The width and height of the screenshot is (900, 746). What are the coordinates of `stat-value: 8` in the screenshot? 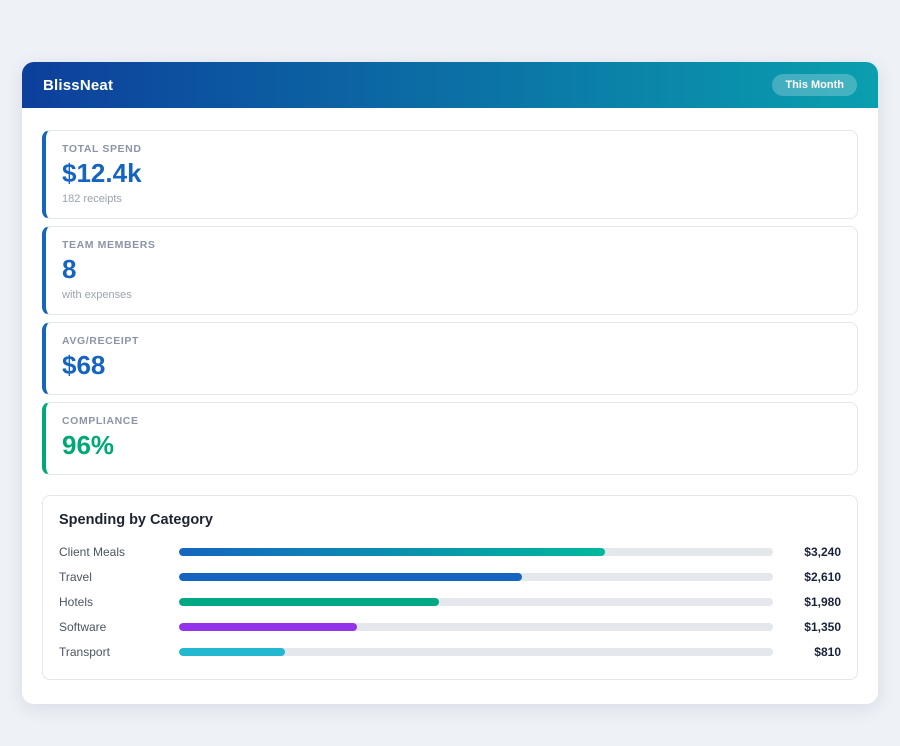 It's located at (69, 268).